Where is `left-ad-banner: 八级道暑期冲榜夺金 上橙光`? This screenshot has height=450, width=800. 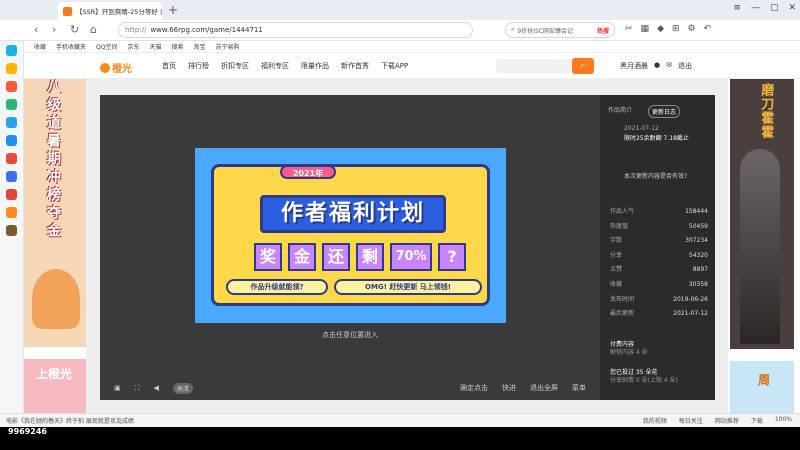 left-ad-banner: 八级道暑期冲榜夺金 上橙光 is located at coordinates (55, 246).